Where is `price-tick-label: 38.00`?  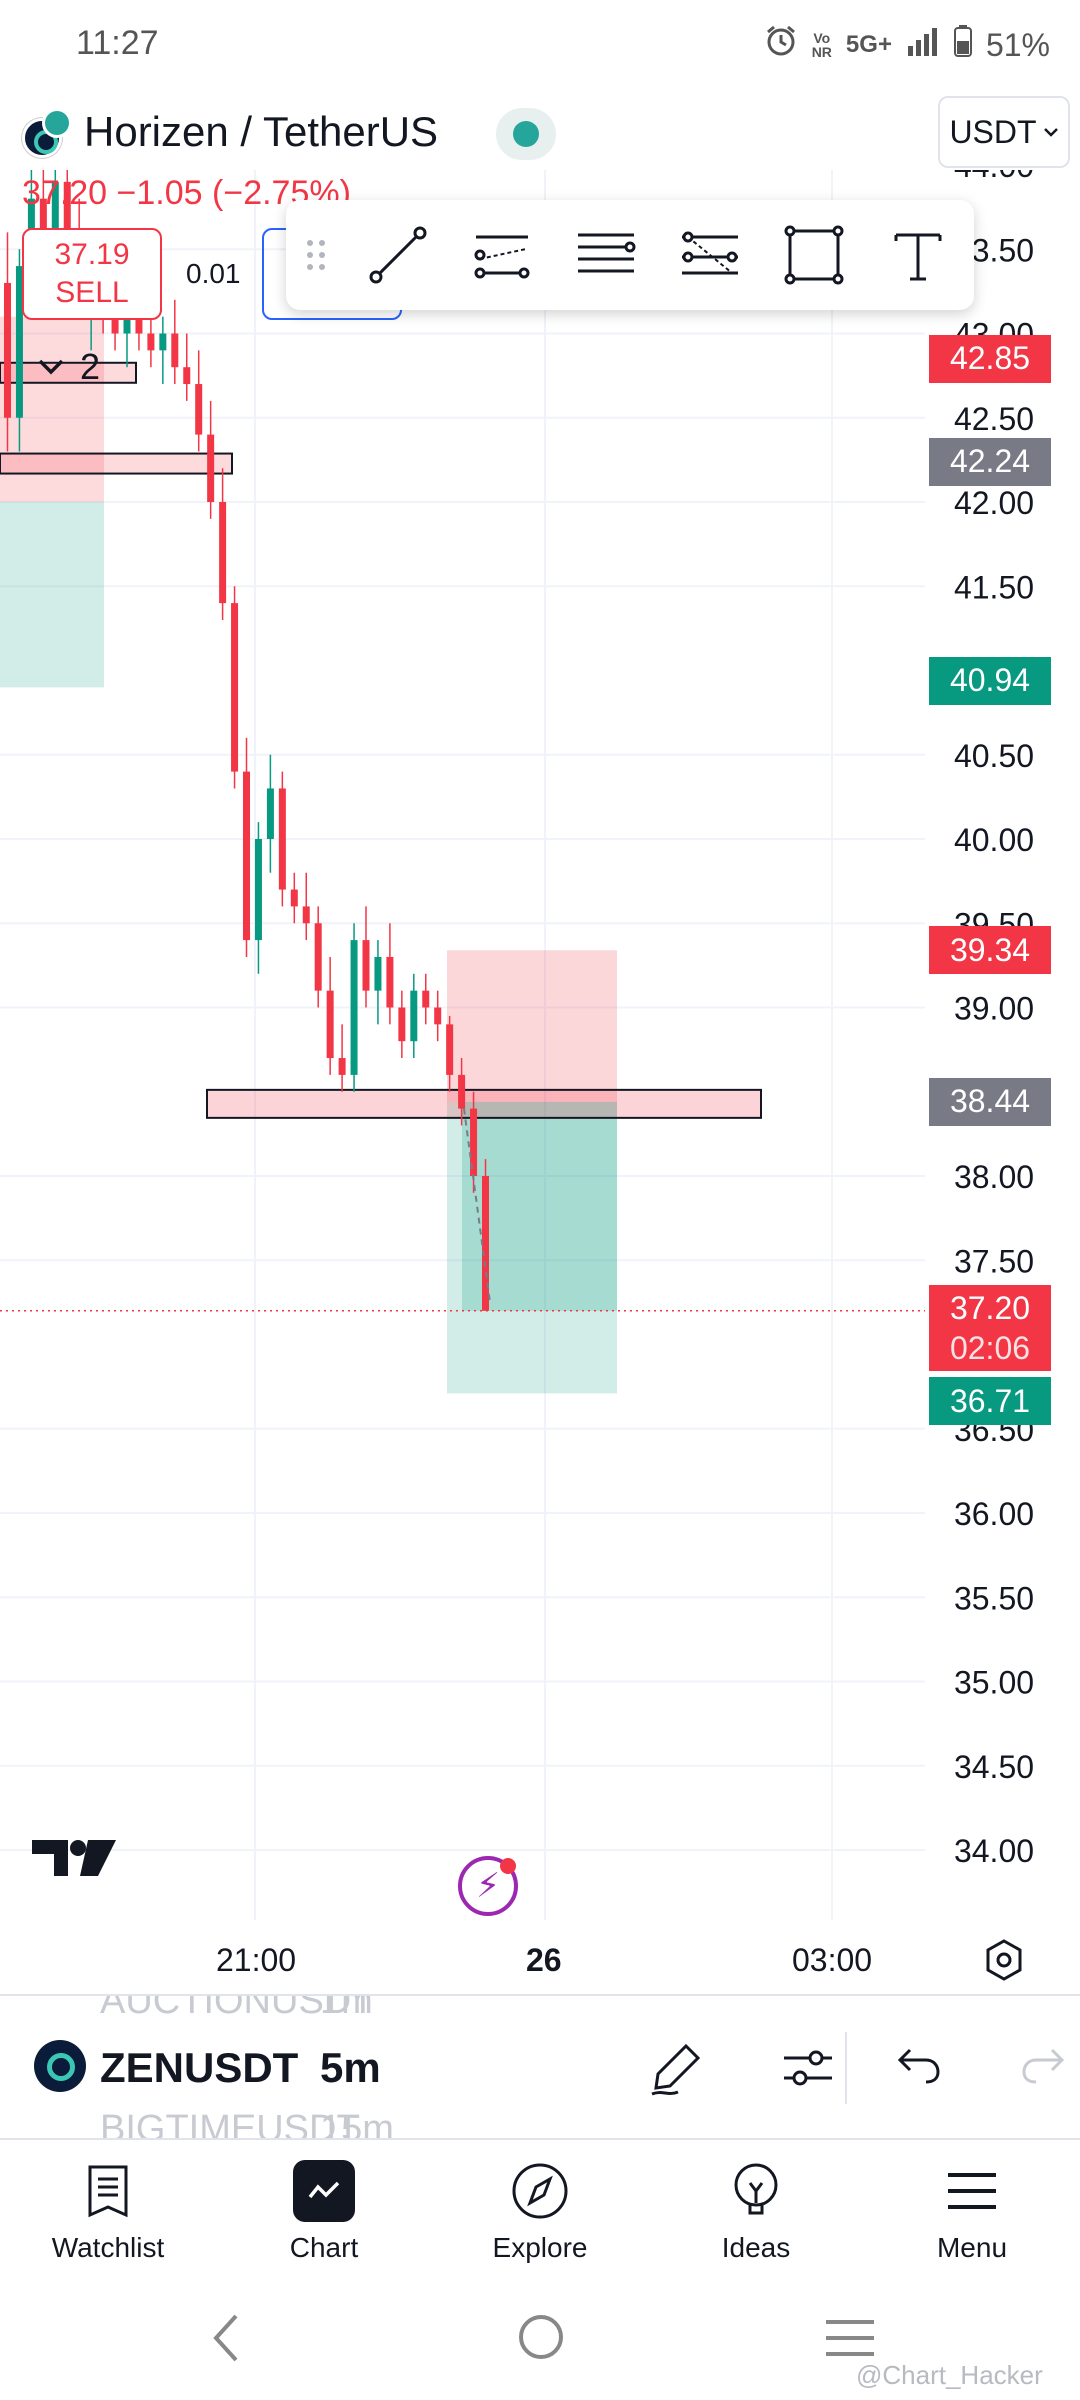
price-tick-label: 38.00 is located at coordinates (994, 1177).